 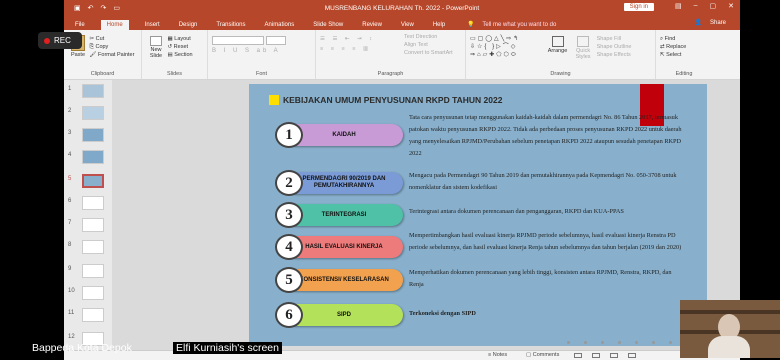 I want to click on copy-button: ⎘ Copy, so click(x=112, y=47).